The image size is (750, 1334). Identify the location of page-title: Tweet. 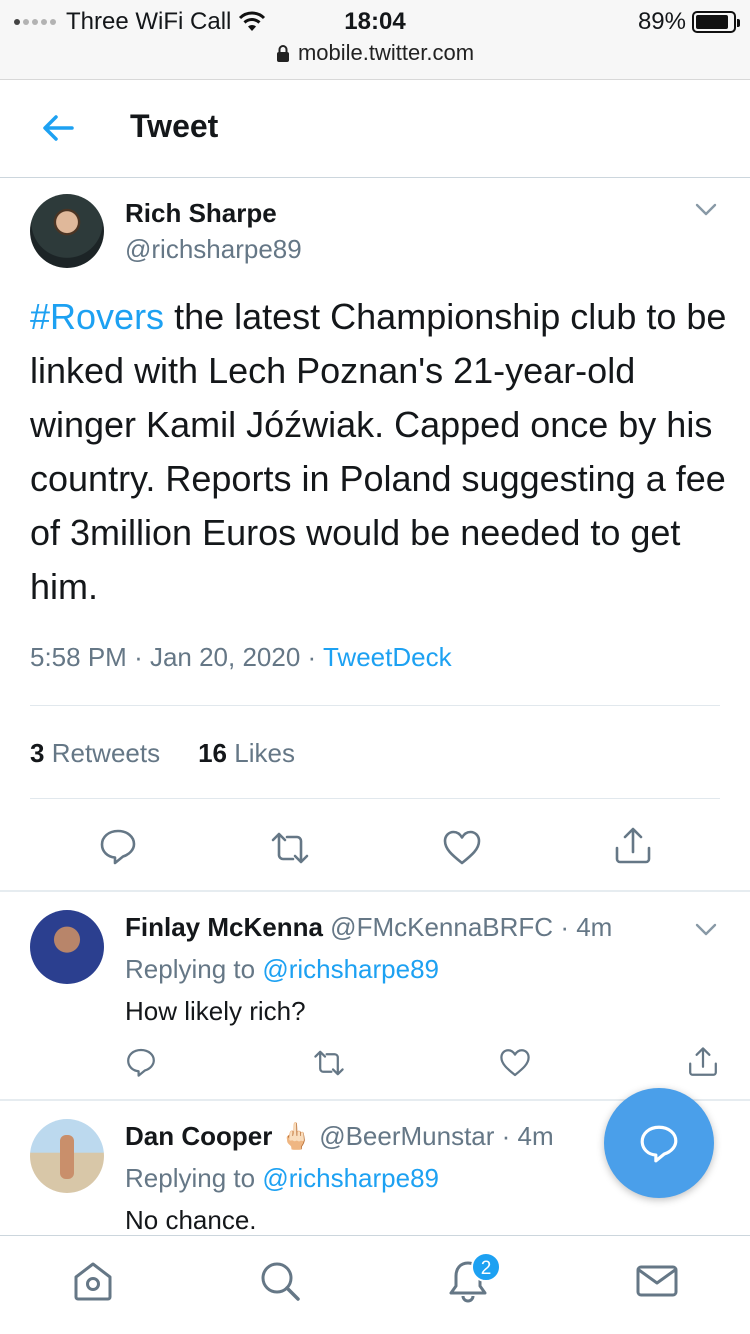
(174, 126).